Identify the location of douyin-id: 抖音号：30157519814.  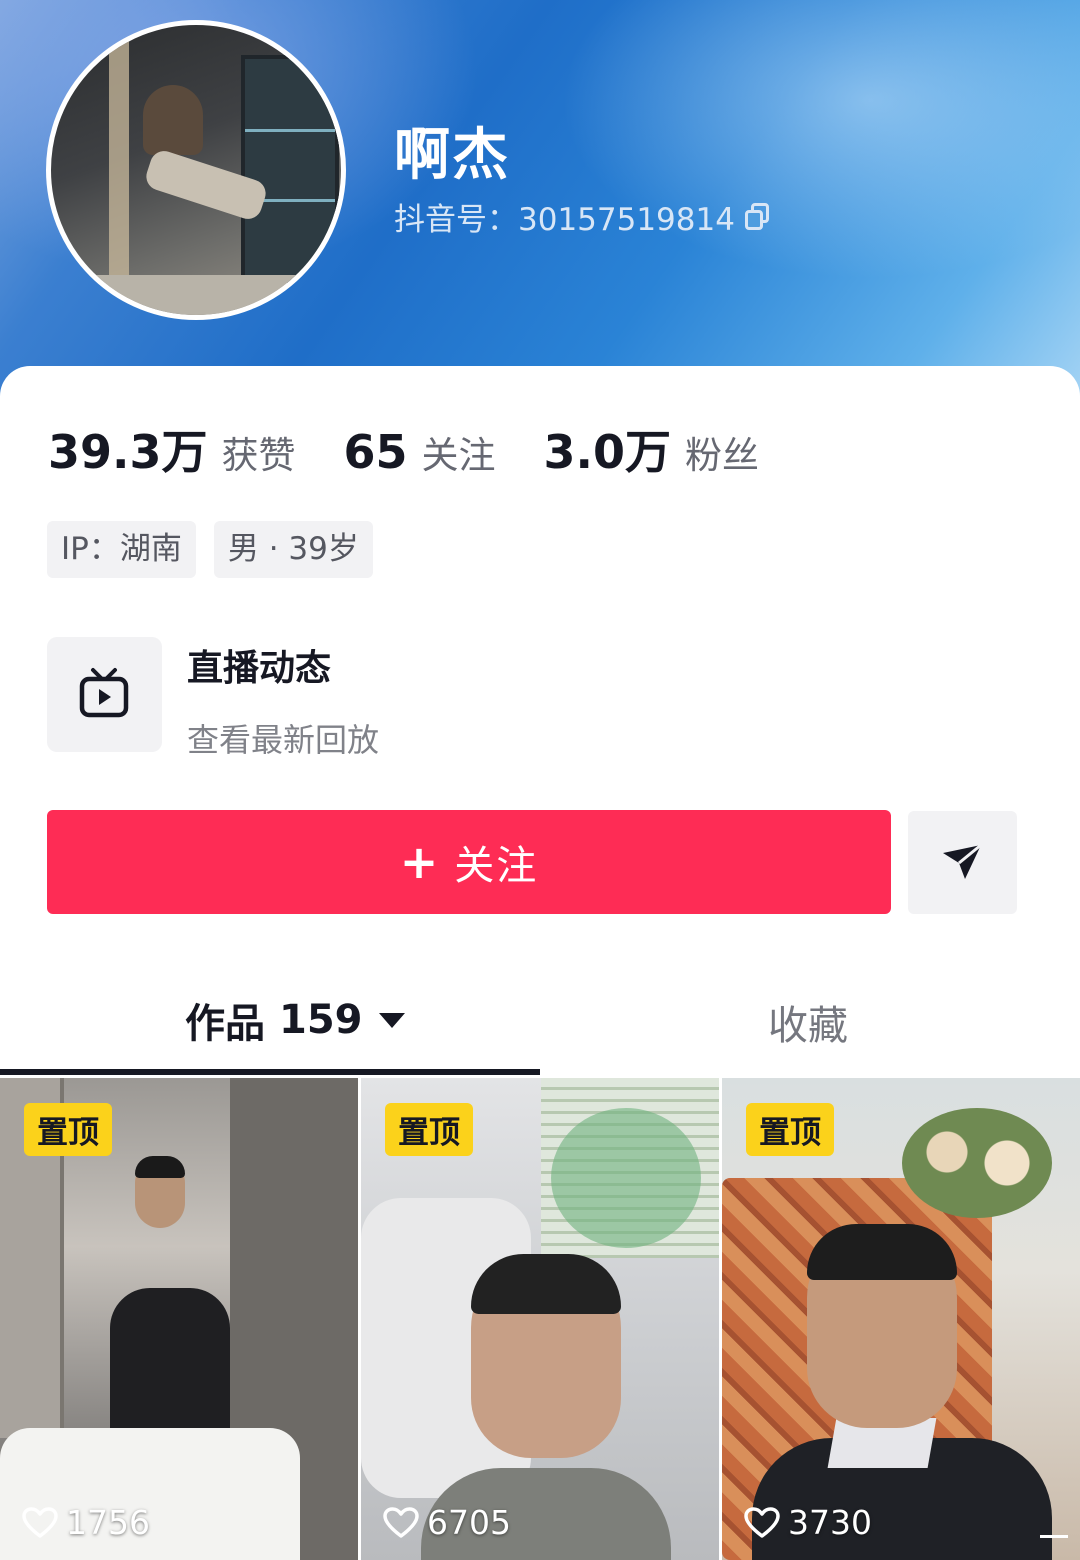
(581, 216).